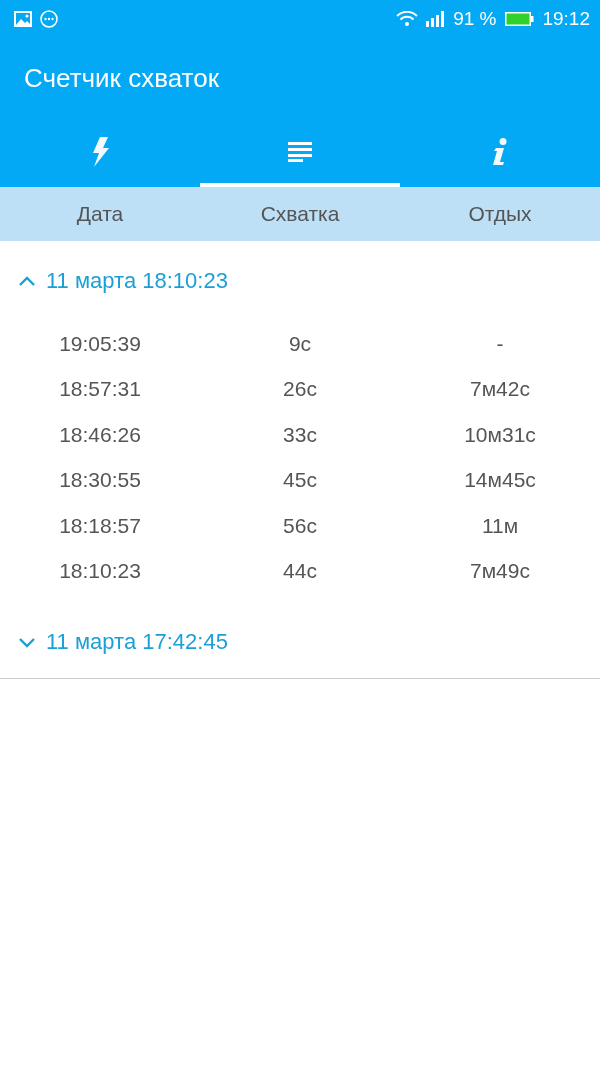 The image size is (600, 1066). What do you see at coordinates (100, 480) in the screenshot?
I see `table-cell: 18:30:55` at bounding box center [100, 480].